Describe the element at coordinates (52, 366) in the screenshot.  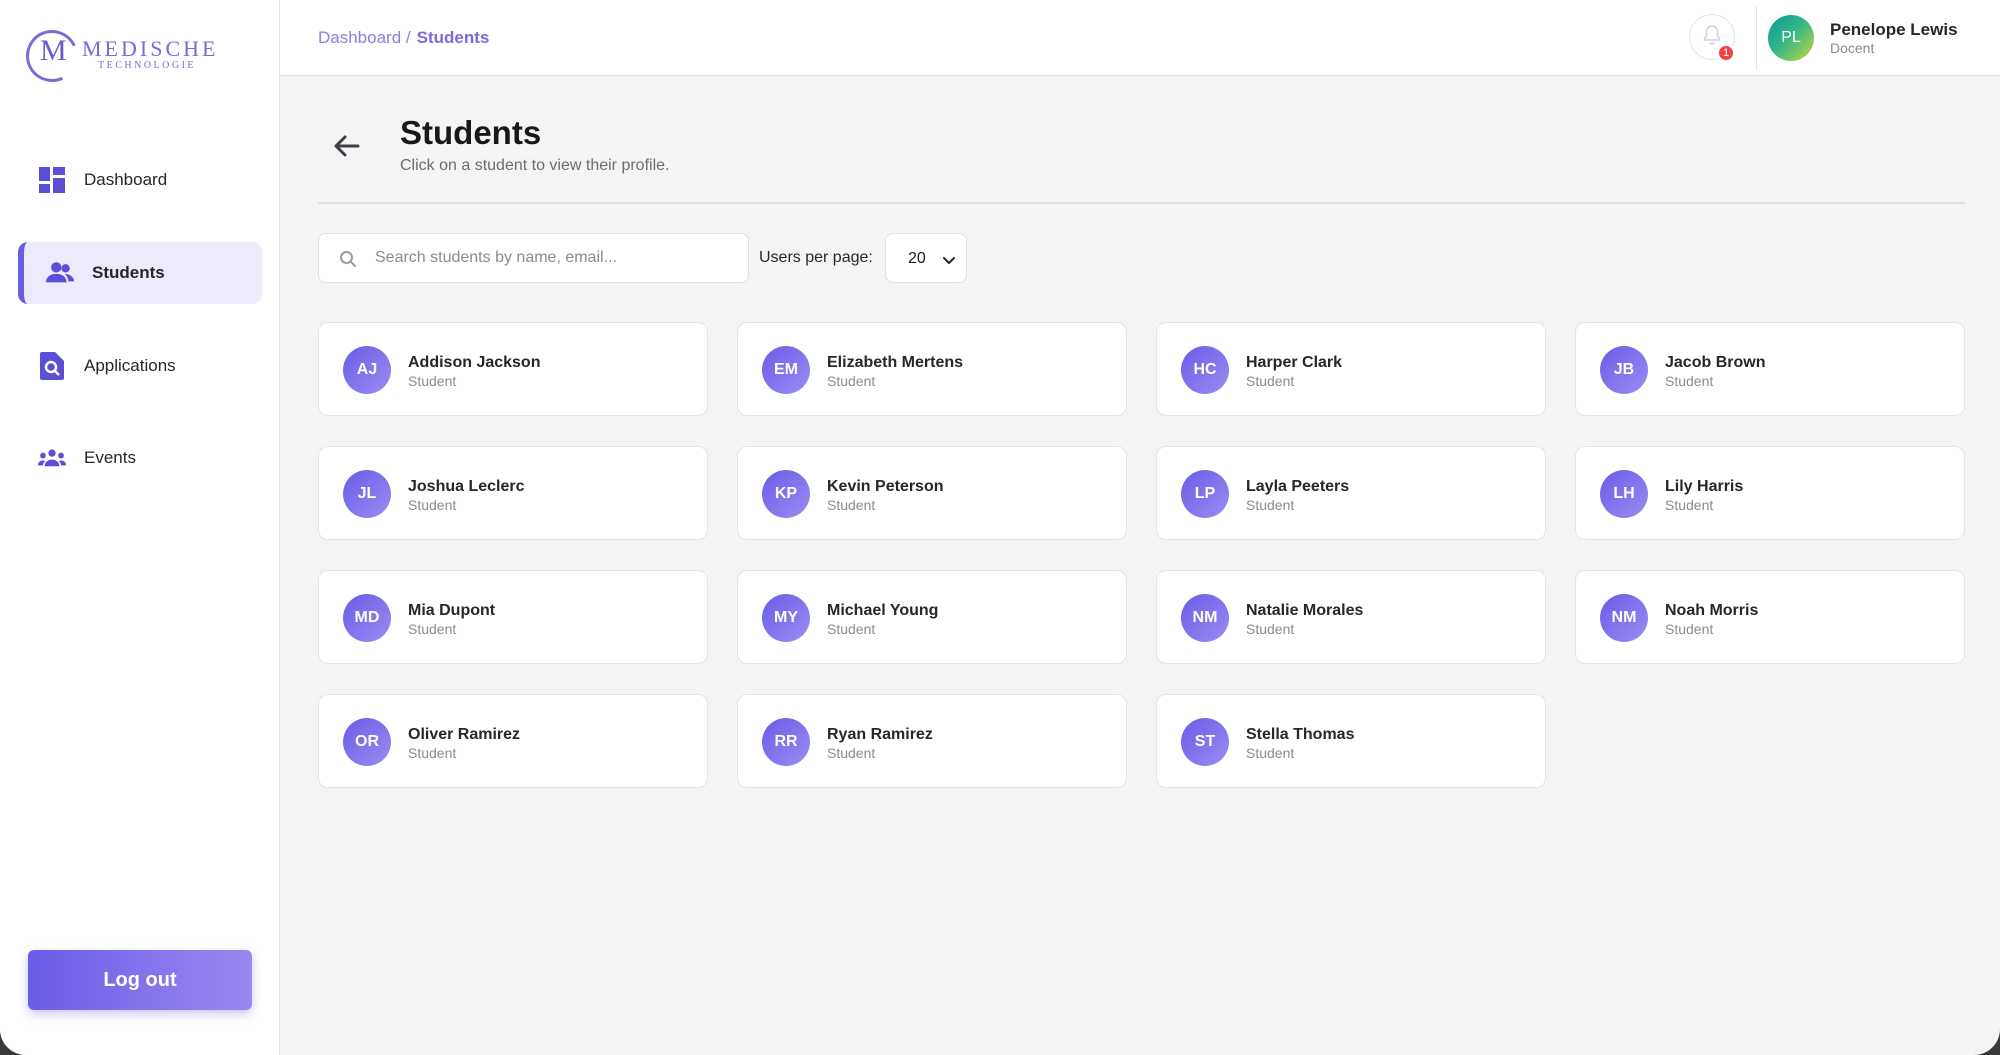
I see `document-search-icon` at that location.